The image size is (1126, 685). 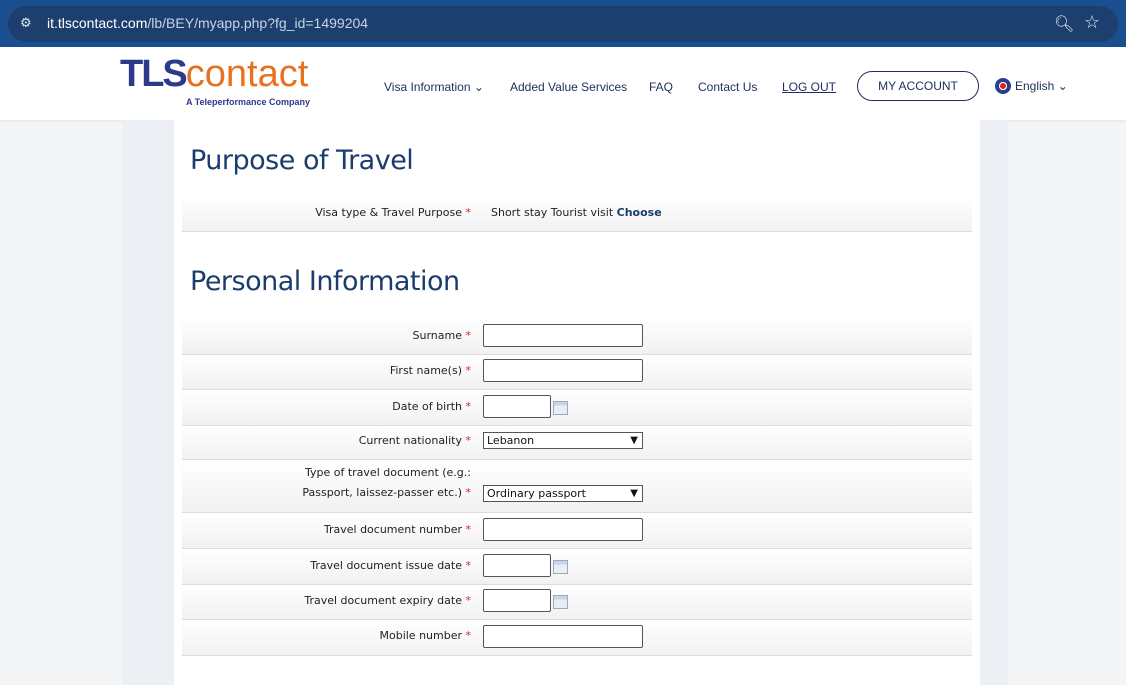 I want to click on url-host: it.tlscontact.com, so click(x=97, y=23).